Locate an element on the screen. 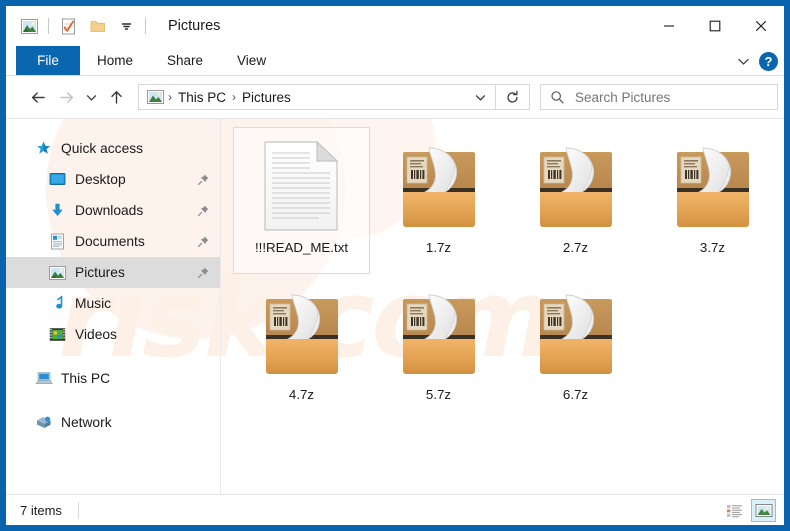  details-view-button is located at coordinates (734, 510).